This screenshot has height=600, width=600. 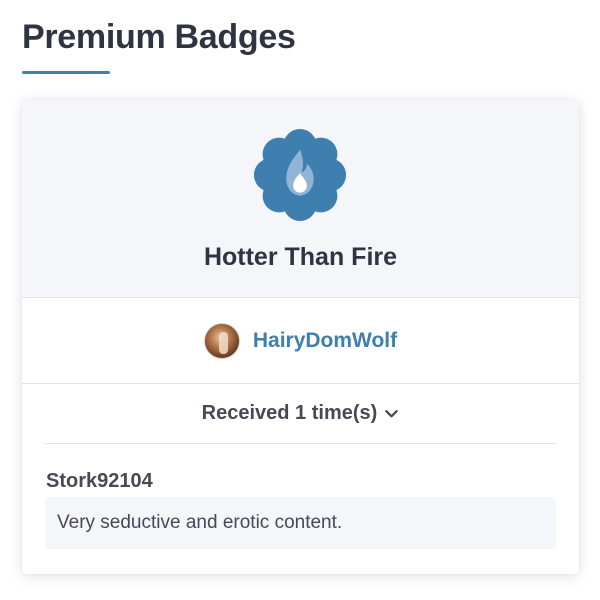 What do you see at coordinates (221, 340) in the screenshot?
I see `user-avatar` at bounding box center [221, 340].